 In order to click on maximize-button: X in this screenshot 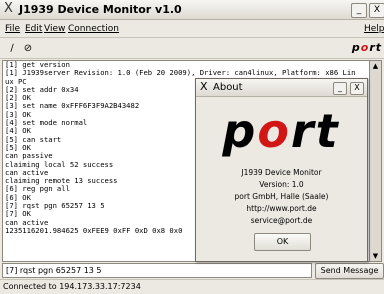, I will do `click(376, 10)`.